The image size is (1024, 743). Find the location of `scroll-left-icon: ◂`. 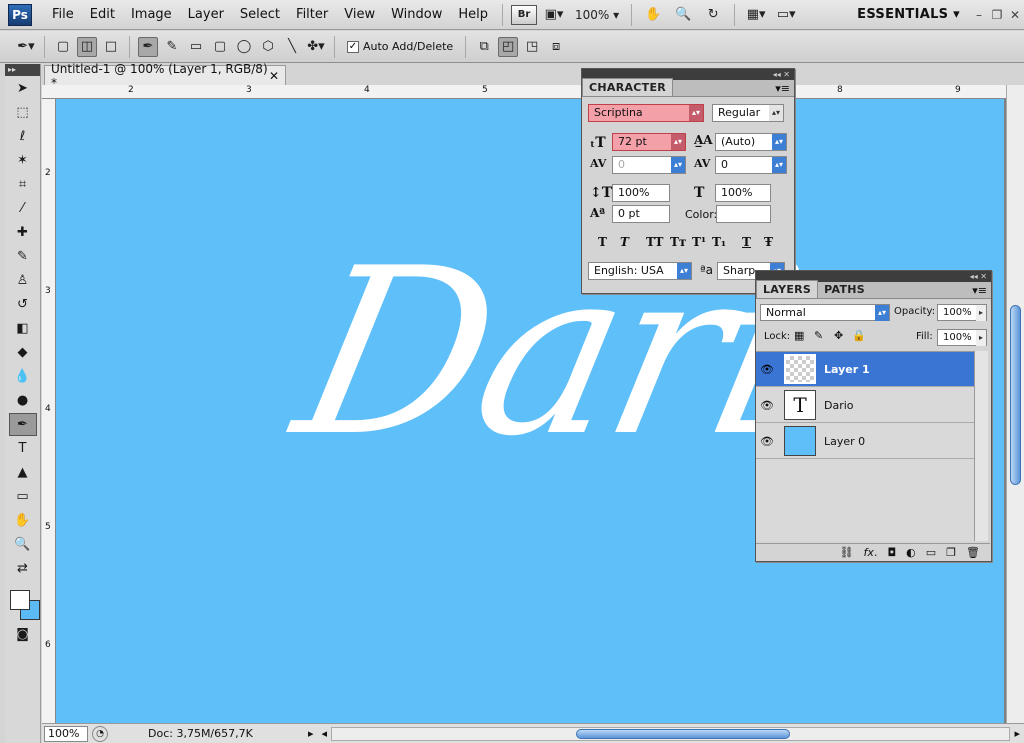

scroll-left-icon: ◂ is located at coordinates (325, 733).